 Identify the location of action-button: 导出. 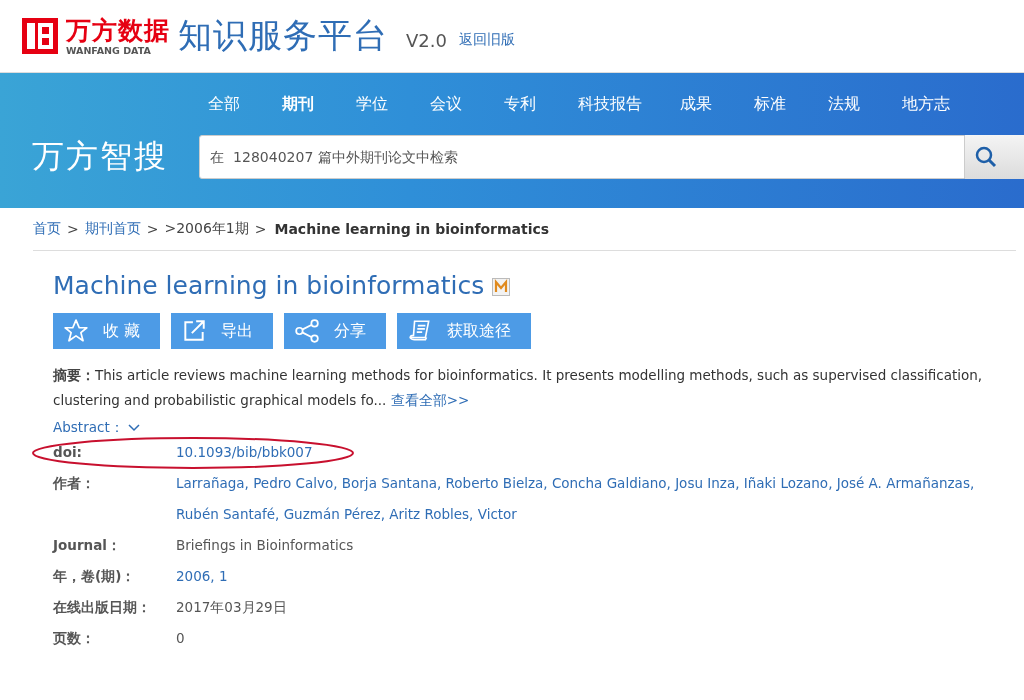
(222, 331).